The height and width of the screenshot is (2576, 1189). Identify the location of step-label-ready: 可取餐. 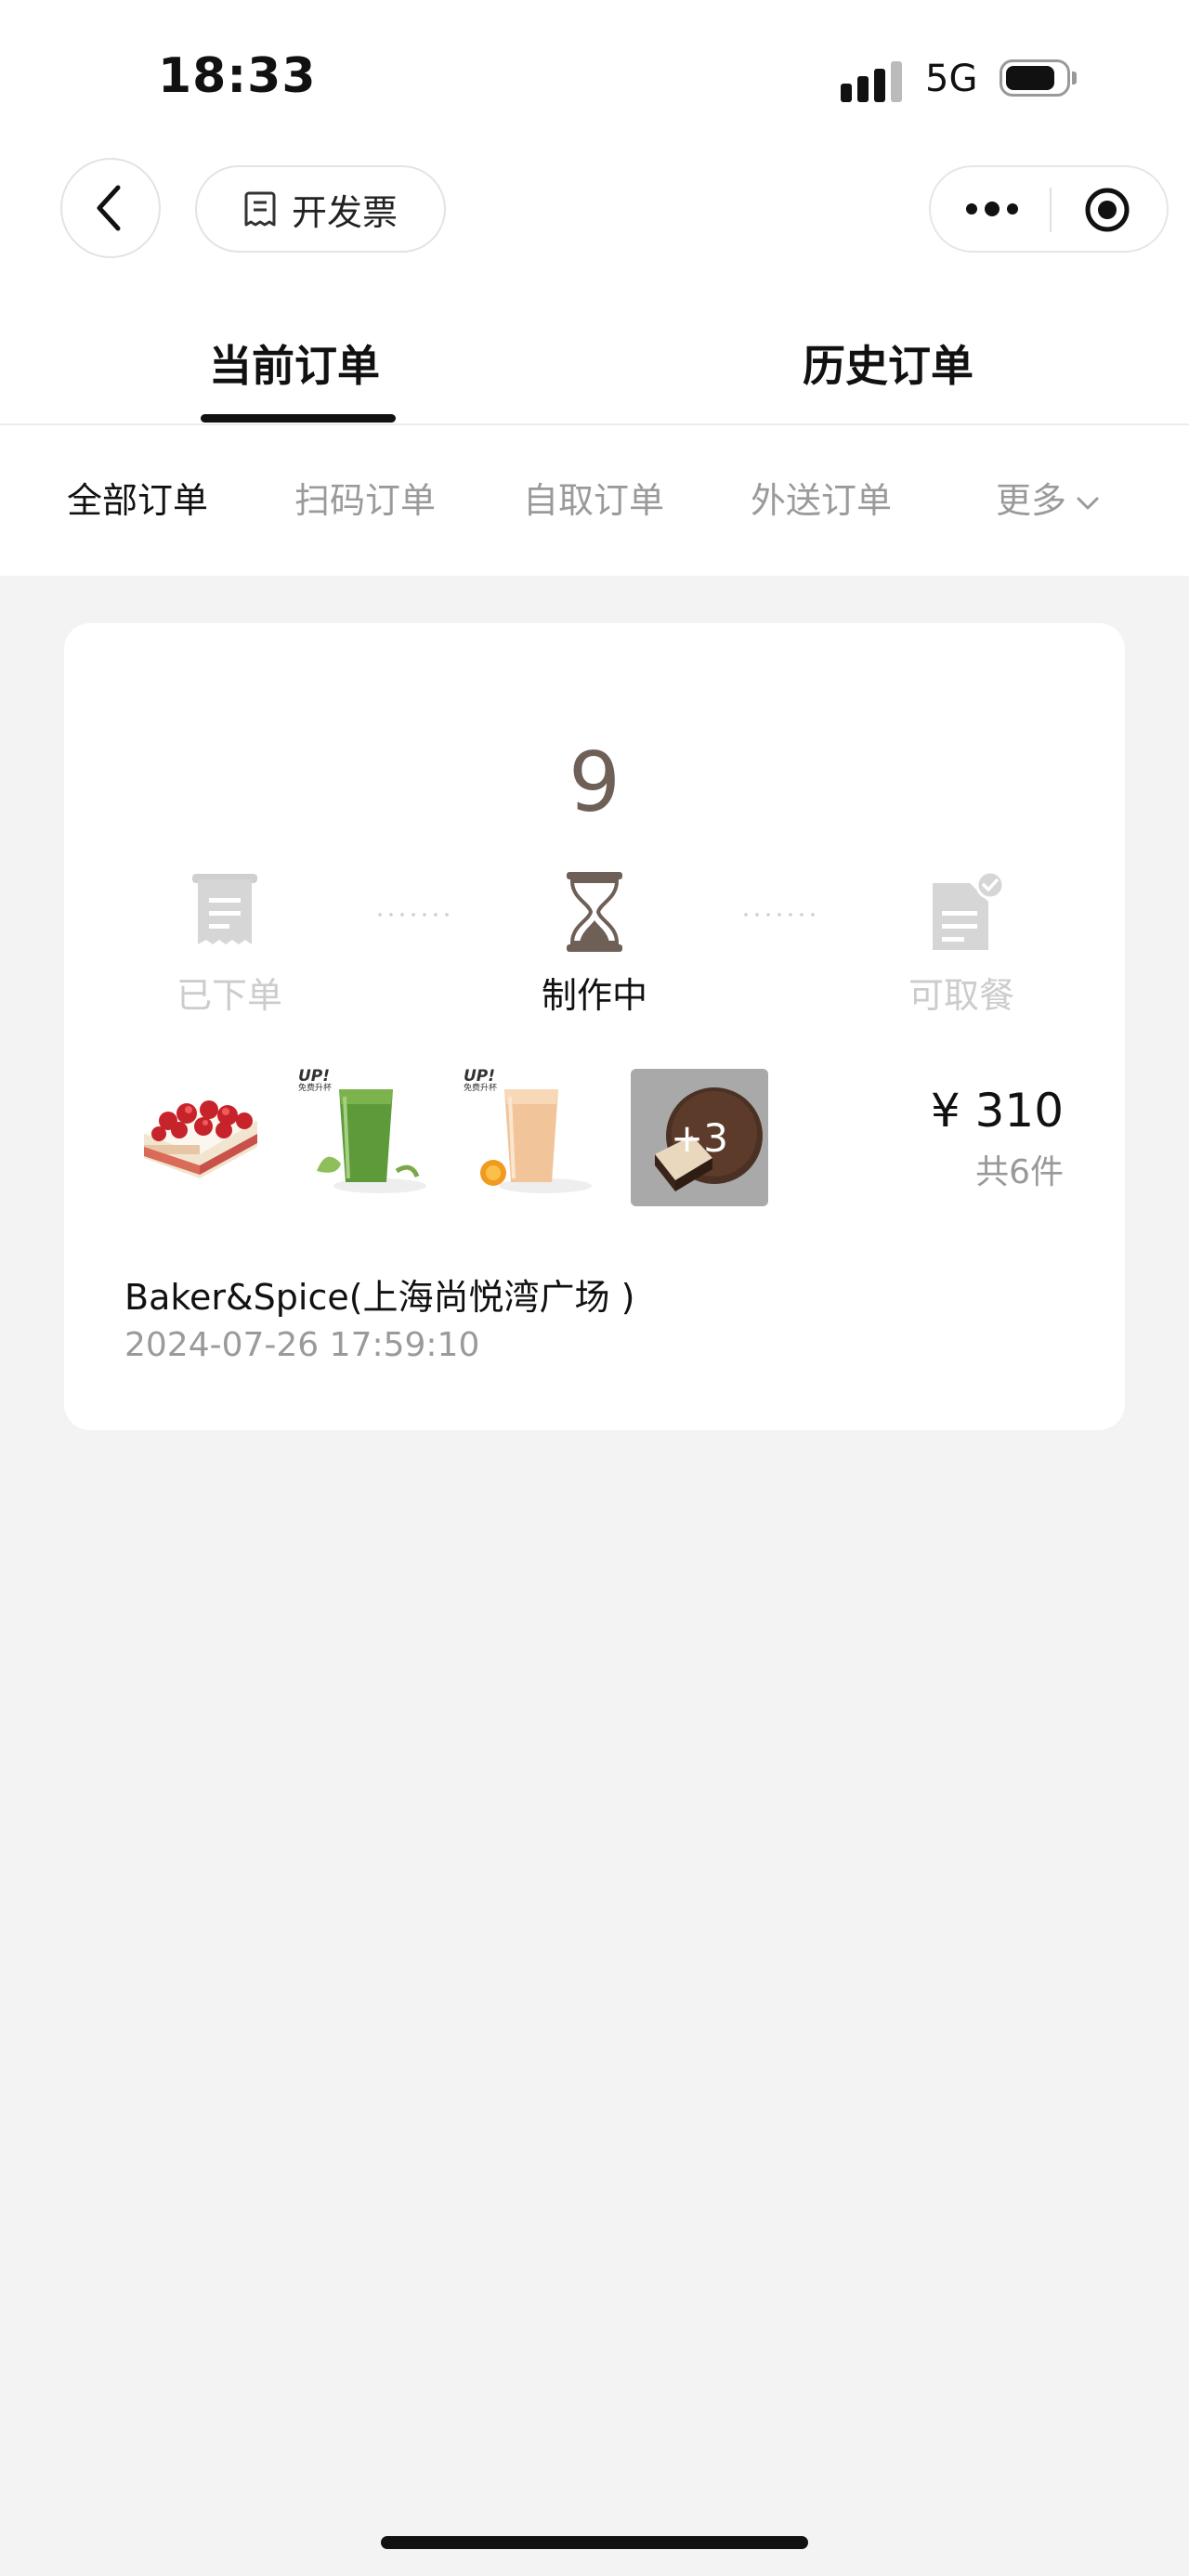
(961, 995).